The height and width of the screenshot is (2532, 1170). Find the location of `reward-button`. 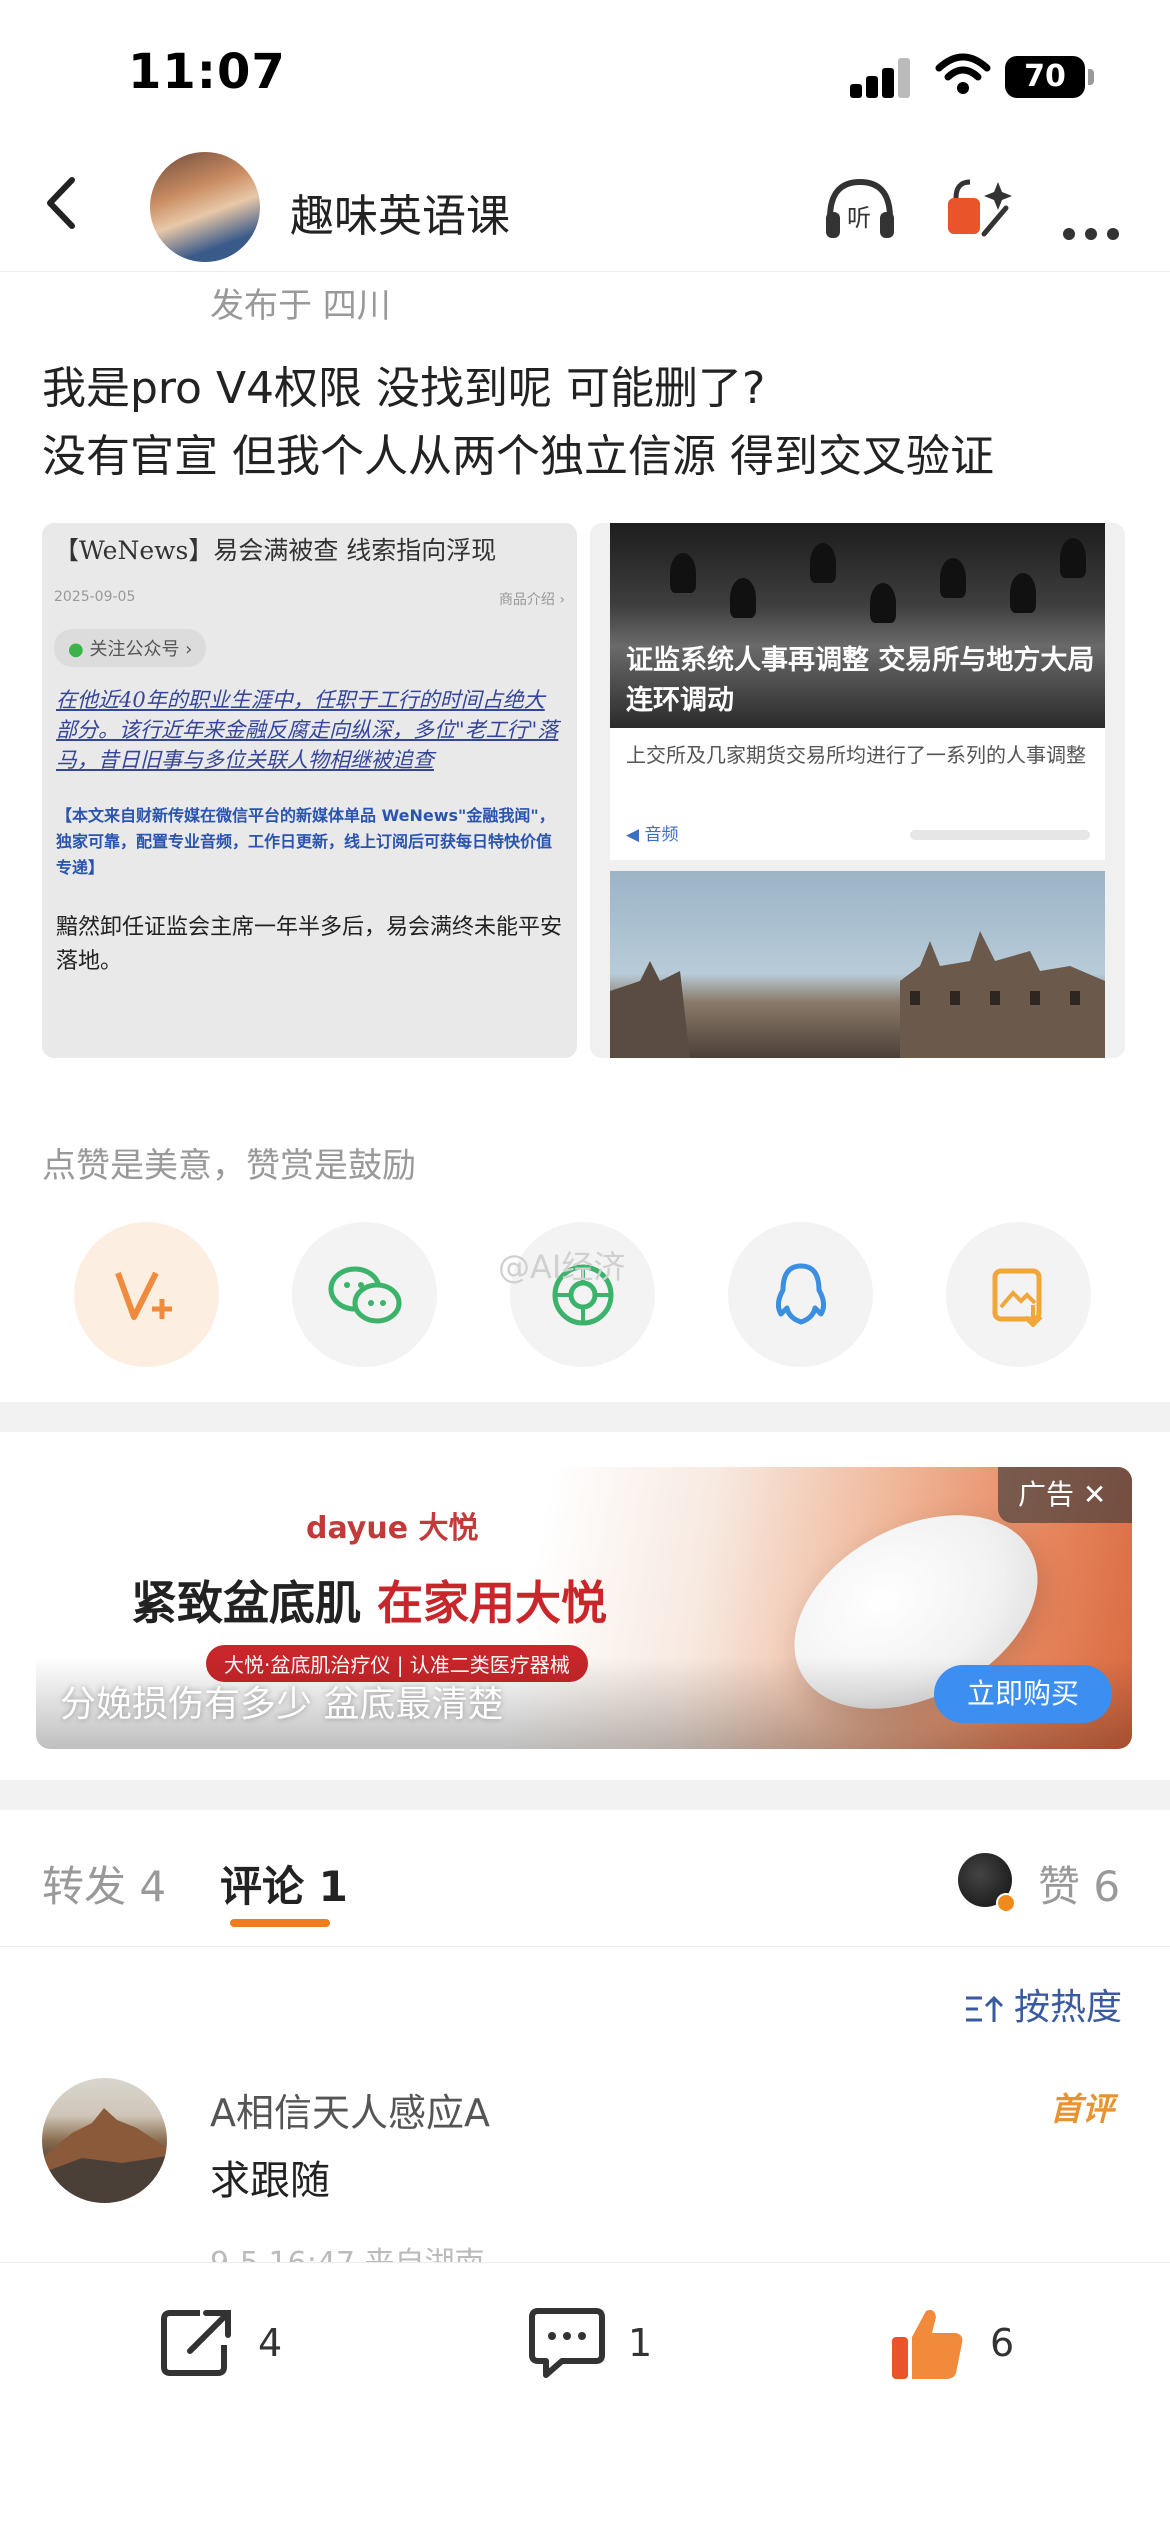

reward-button is located at coordinates (146, 1294).